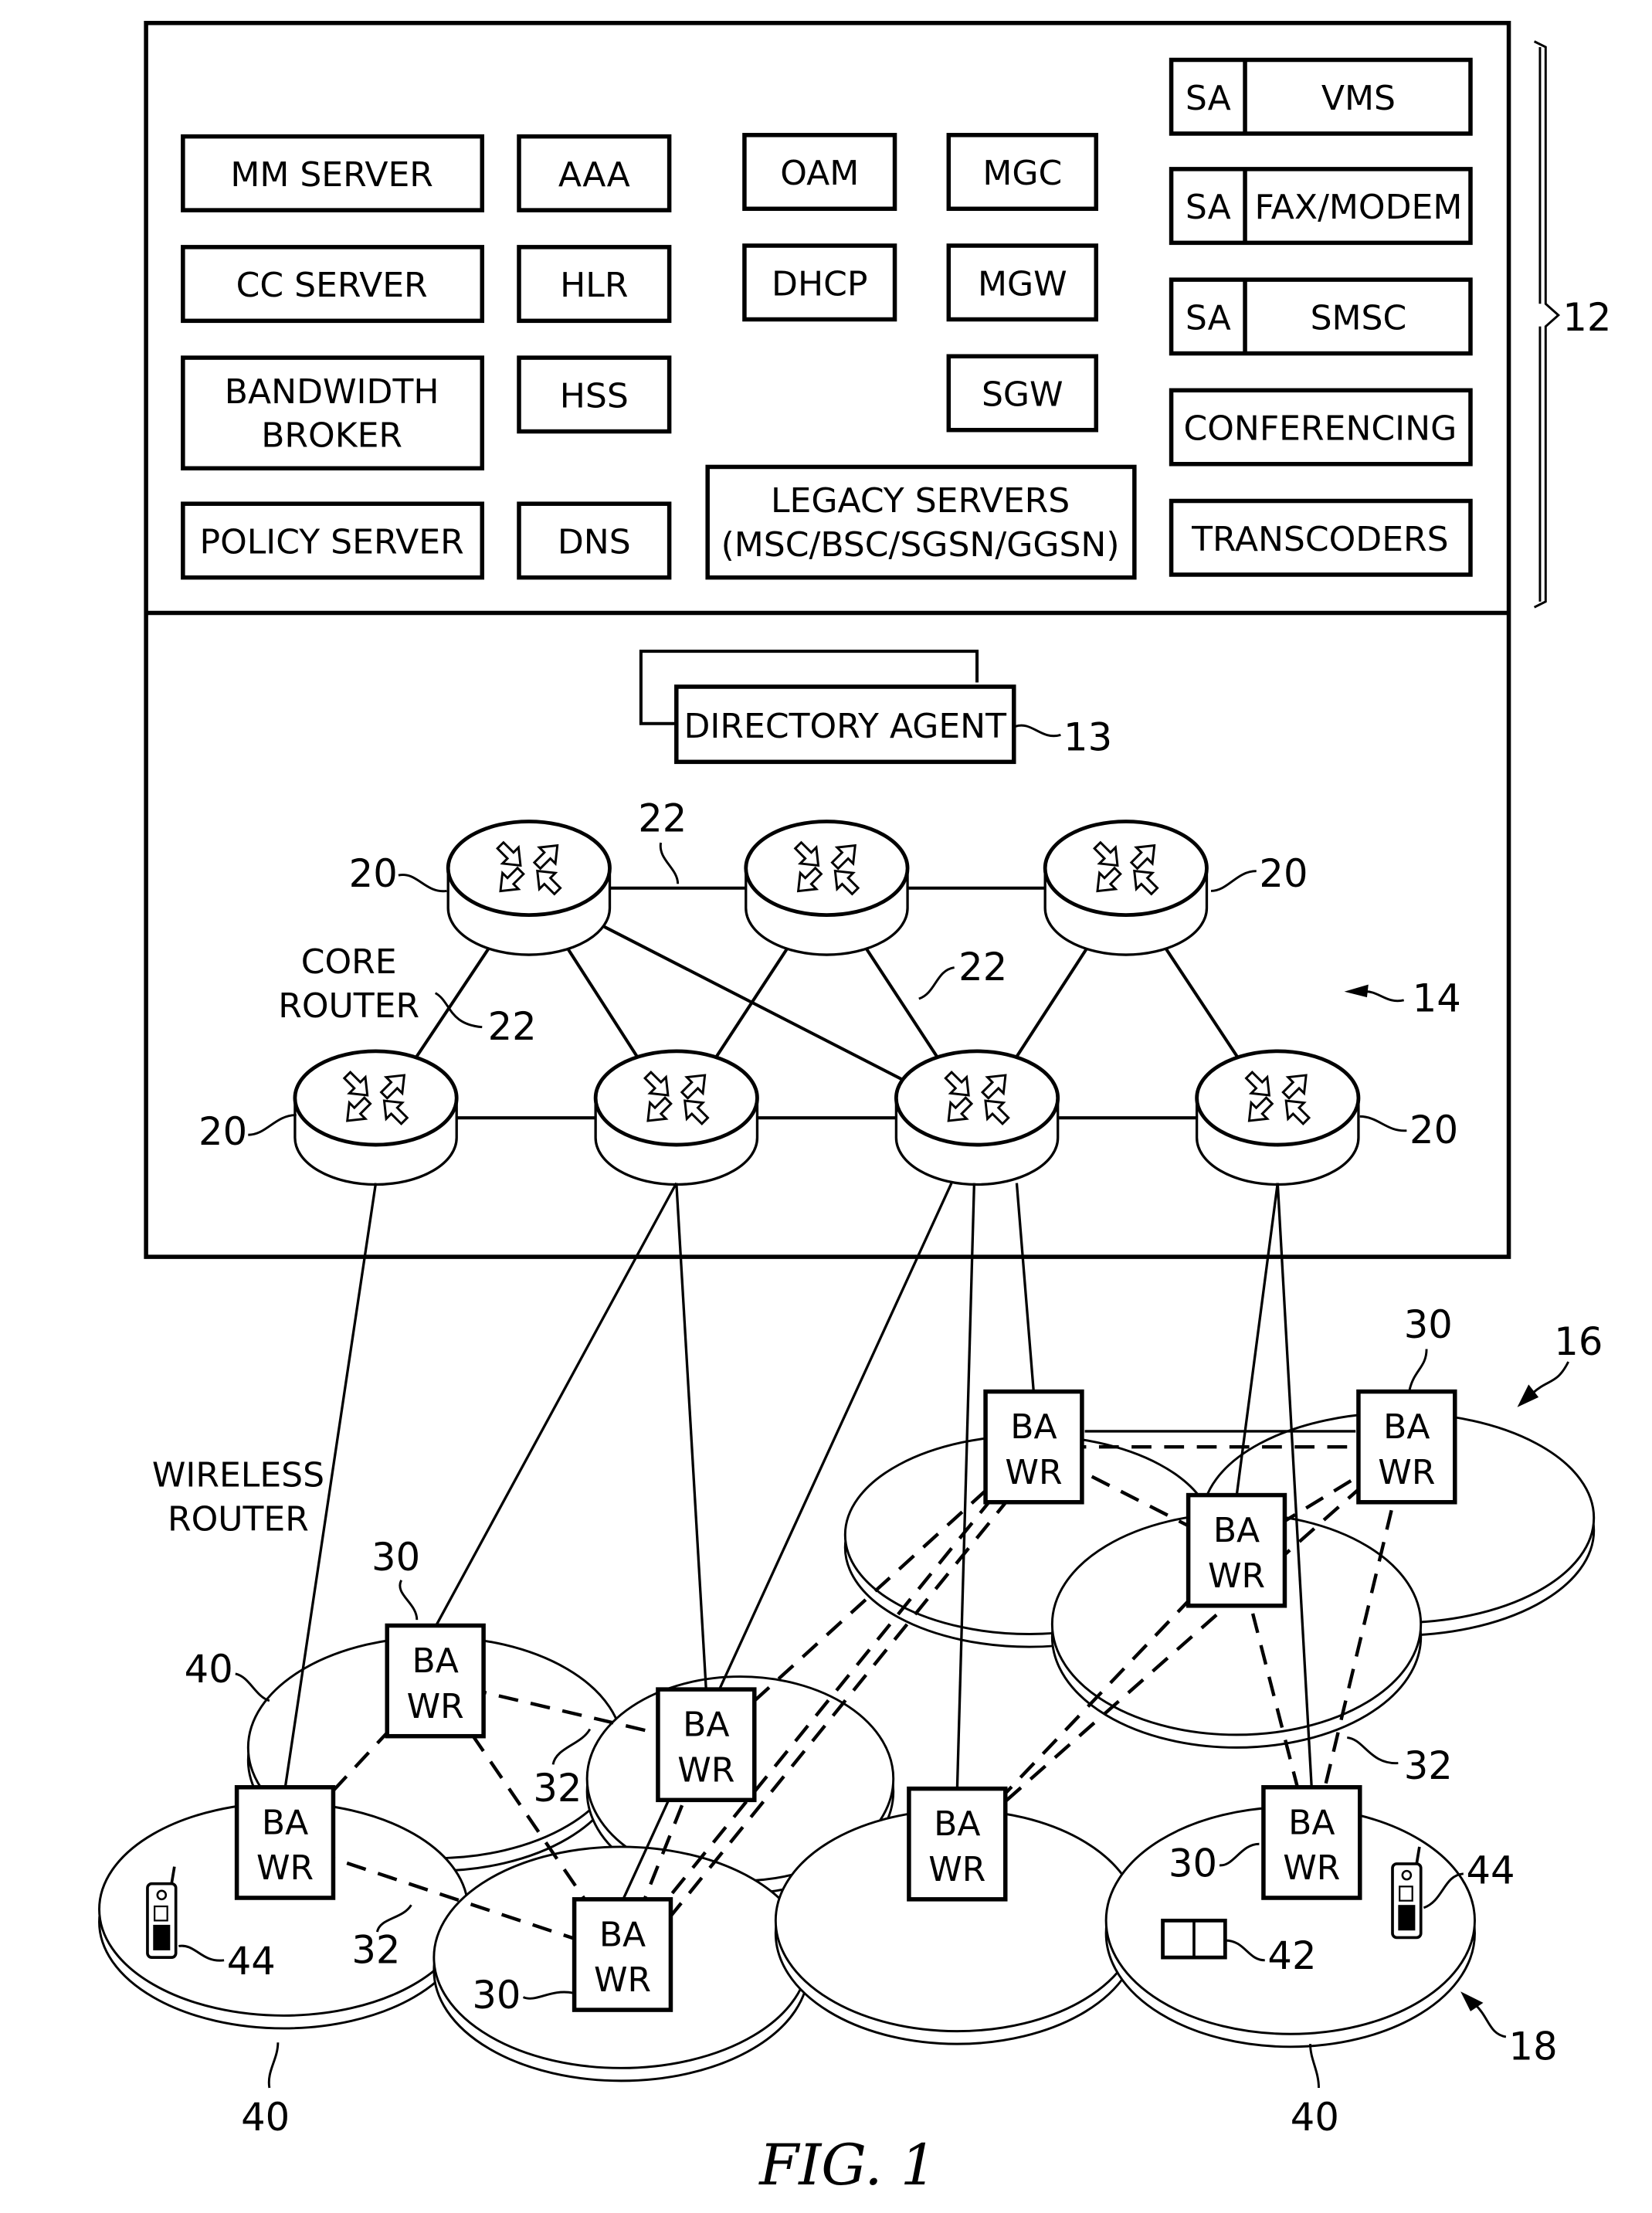 Image resolution: width=1652 pixels, height=2213 pixels. I want to click on cell-ref-3: 40, so click(1315, 2118).